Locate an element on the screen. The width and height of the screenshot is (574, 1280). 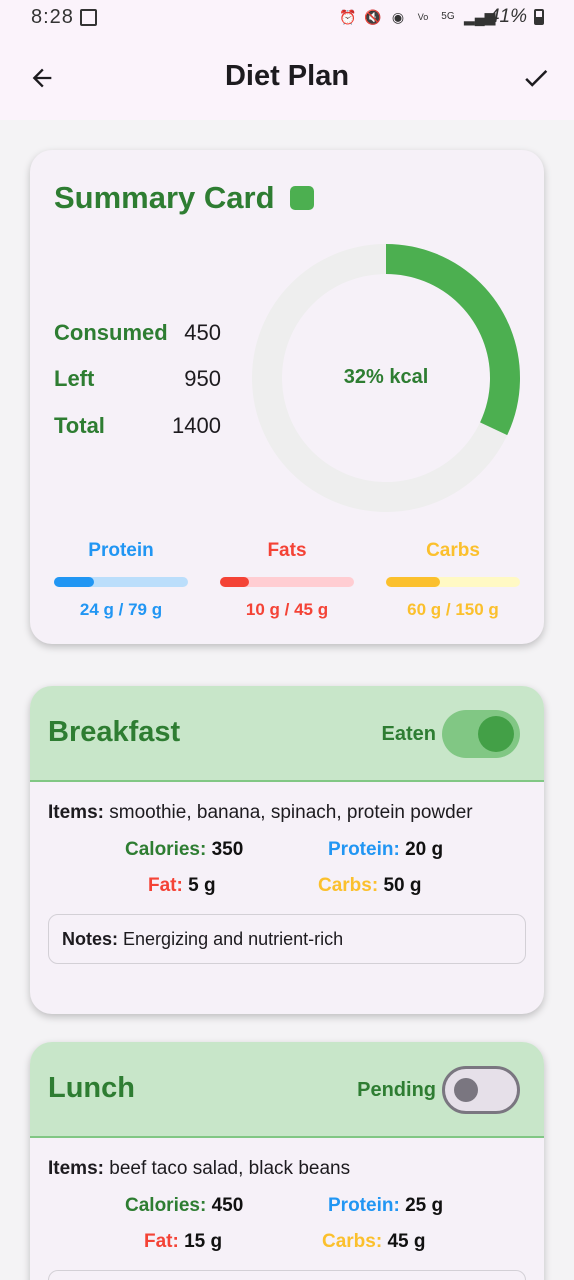
meal-status: Eaten is located at coordinates (408, 734).